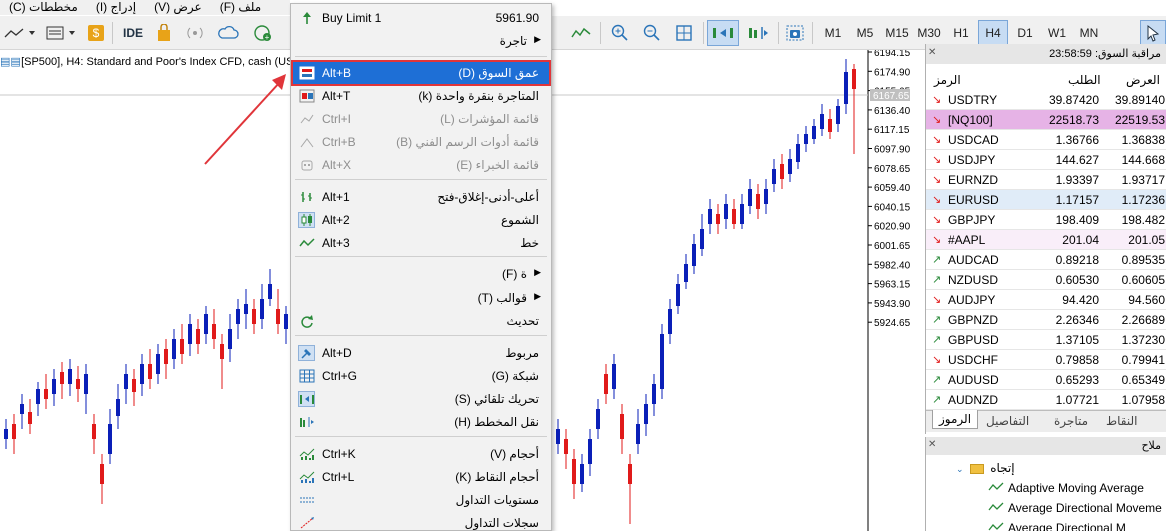 The image size is (1166, 531). I want to click on timeframe-m1: M1, so click(833, 33).